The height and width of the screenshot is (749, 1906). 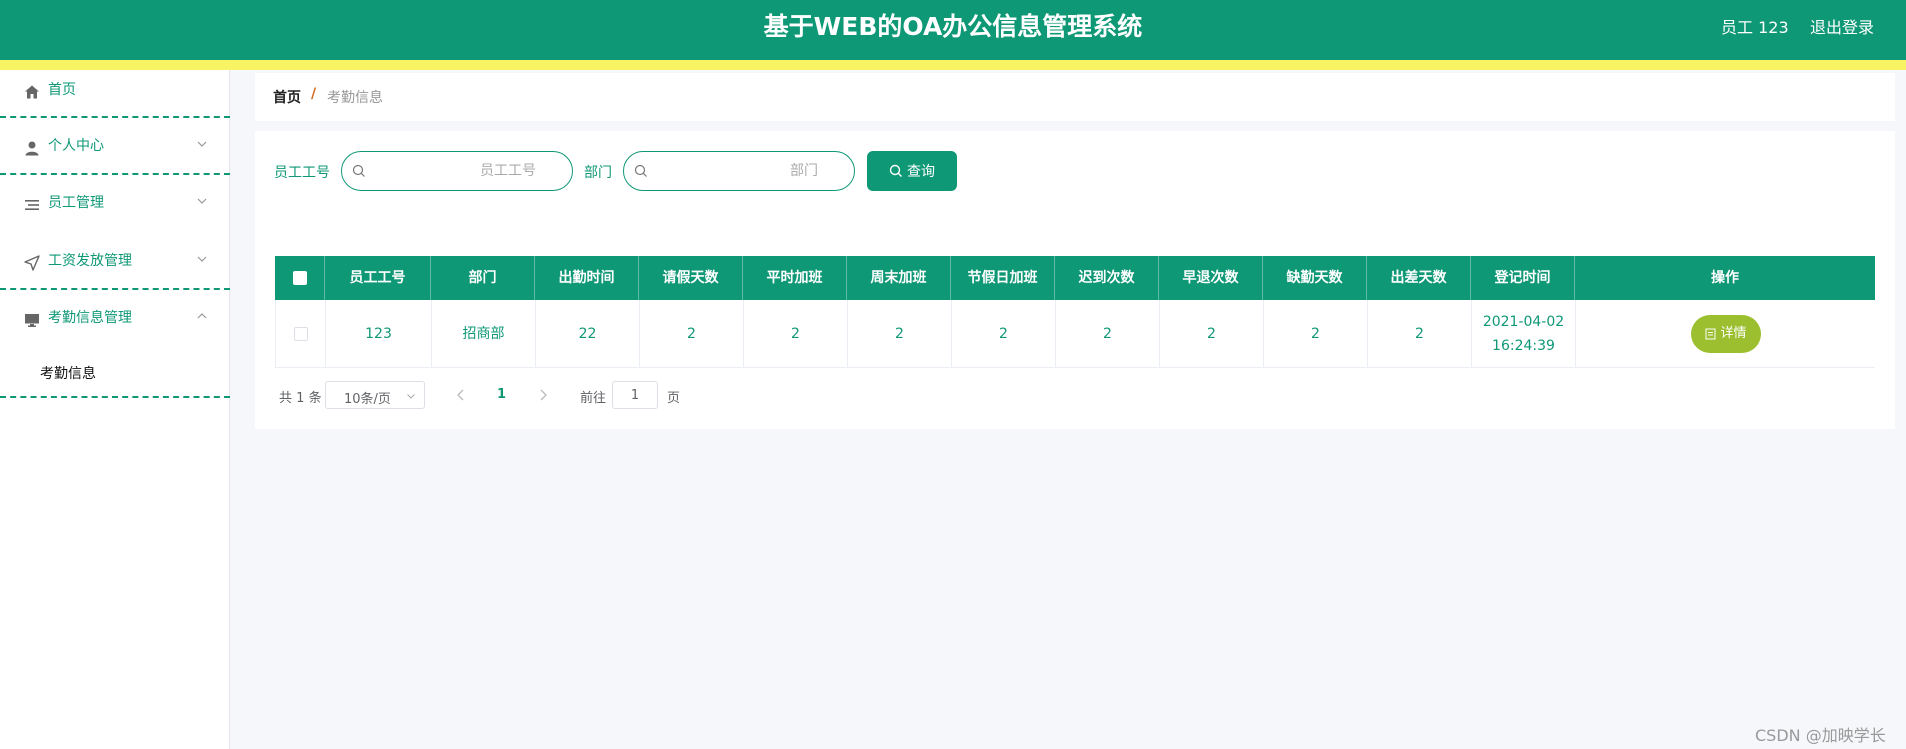 I want to click on app-title: 基于WEB的OA办公信息管理系统, so click(x=953, y=26).